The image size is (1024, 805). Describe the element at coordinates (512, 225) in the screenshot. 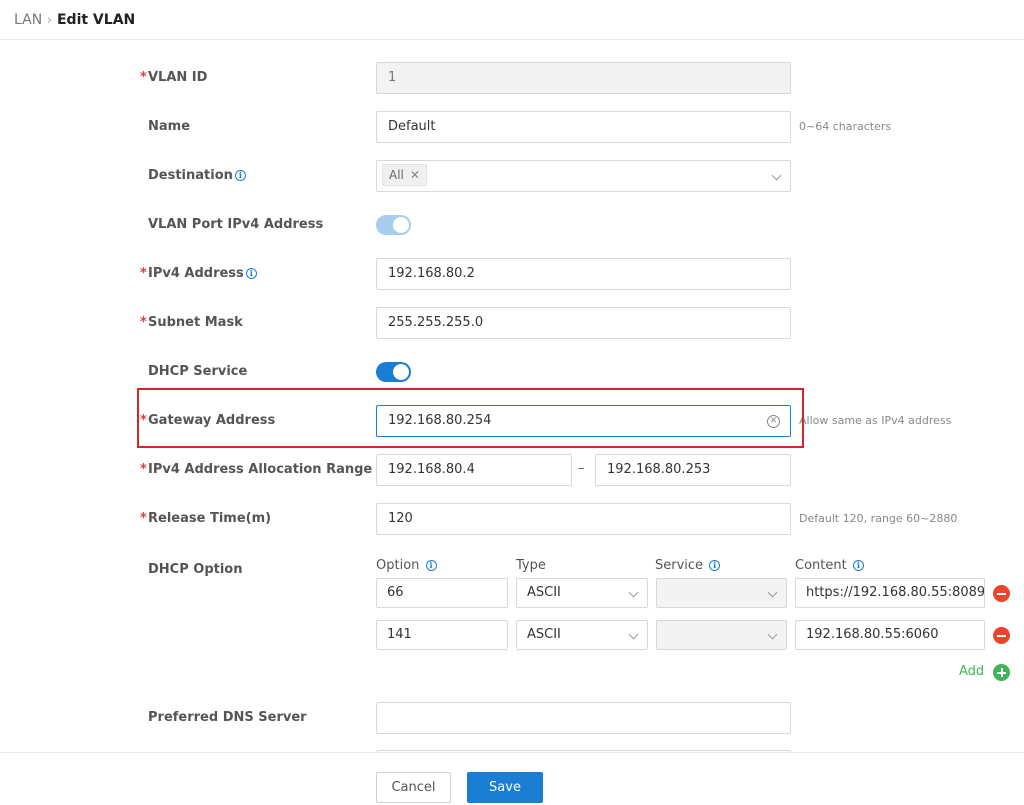

I see `row-vlan-port-ipv4: VLAN Port IPv4 Address` at that location.